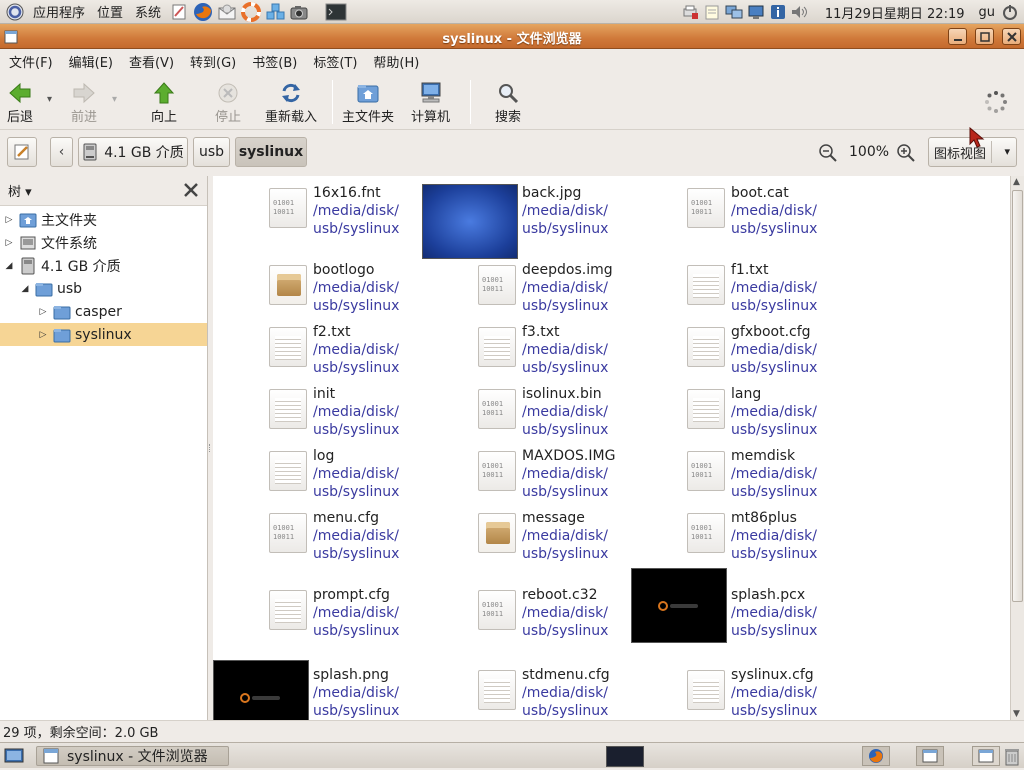 This screenshot has width=1024, height=770. What do you see at coordinates (430, 102) in the screenshot?
I see `computer-button: 计算机` at bounding box center [430, 102].